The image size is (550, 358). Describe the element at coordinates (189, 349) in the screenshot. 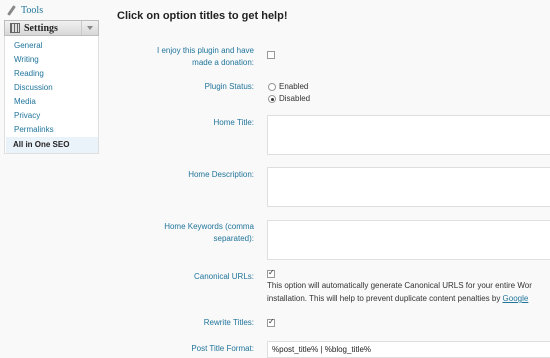

I see `post-title-format-label: Post Title Format:` at that location.